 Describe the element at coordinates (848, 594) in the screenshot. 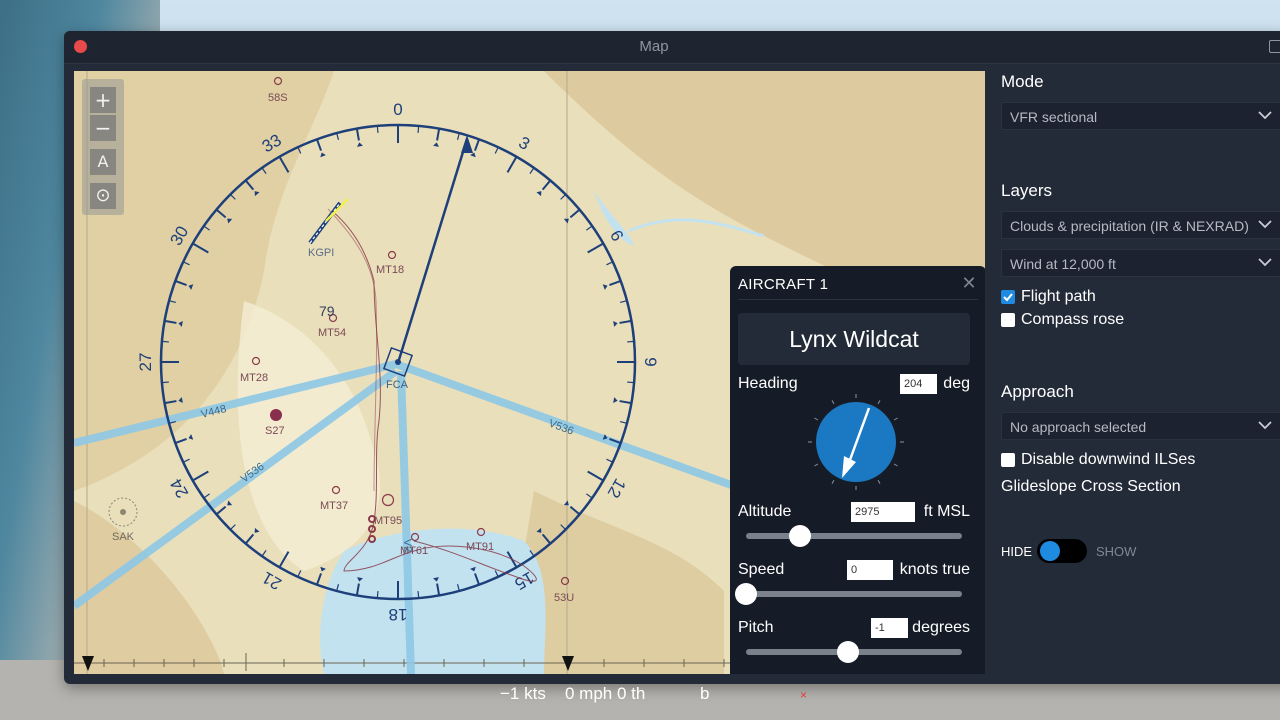

I see `speed-slider` at that location.